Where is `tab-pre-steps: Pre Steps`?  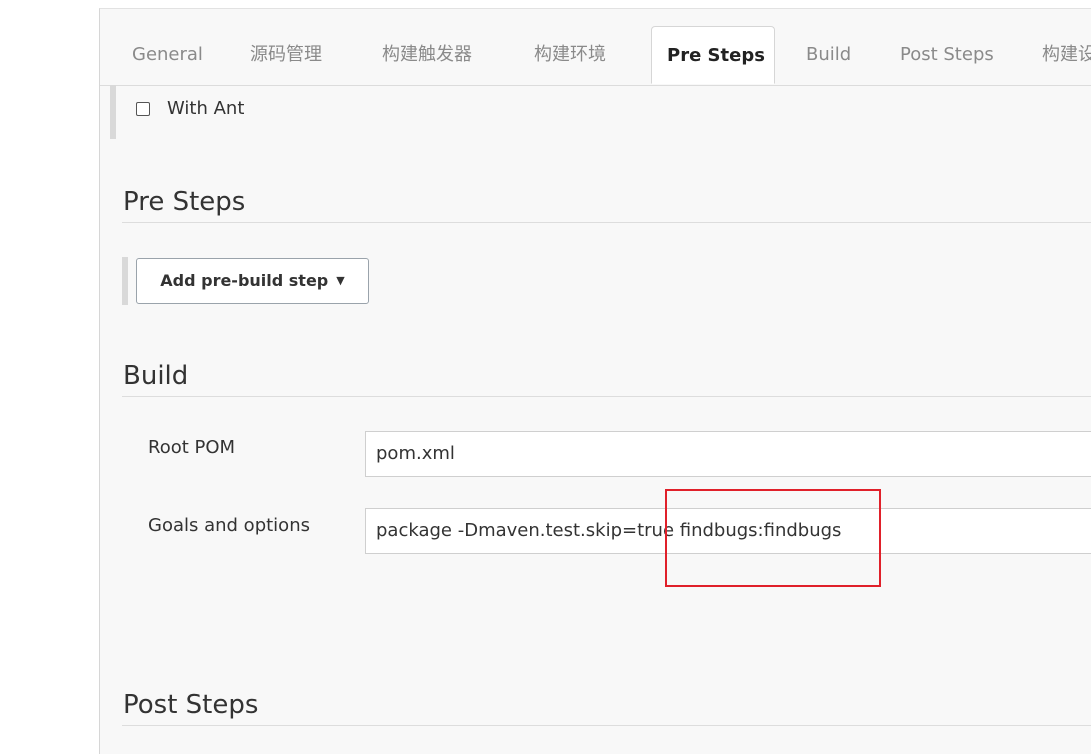 tab-pre-steps: Pre Steps is located at coordinates (713, 55).